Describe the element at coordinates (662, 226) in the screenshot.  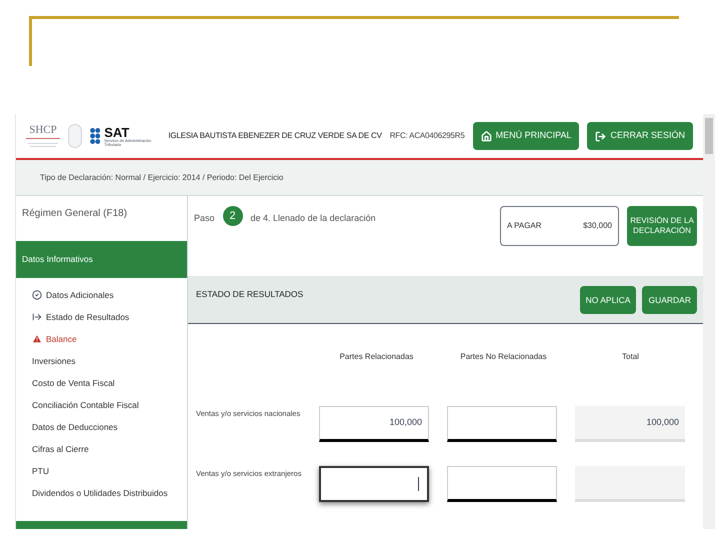
I see `review-button: REVISIÓN DE LA DECLARACIÓN` at that location.